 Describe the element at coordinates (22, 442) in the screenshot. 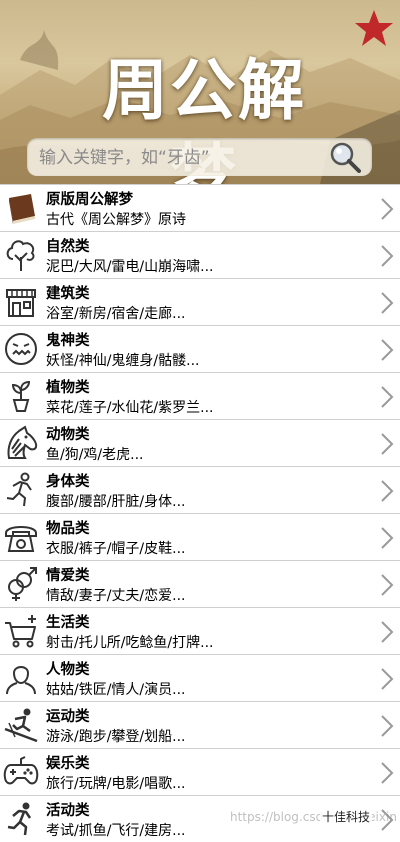

I see `horse-head-icon` at that location.